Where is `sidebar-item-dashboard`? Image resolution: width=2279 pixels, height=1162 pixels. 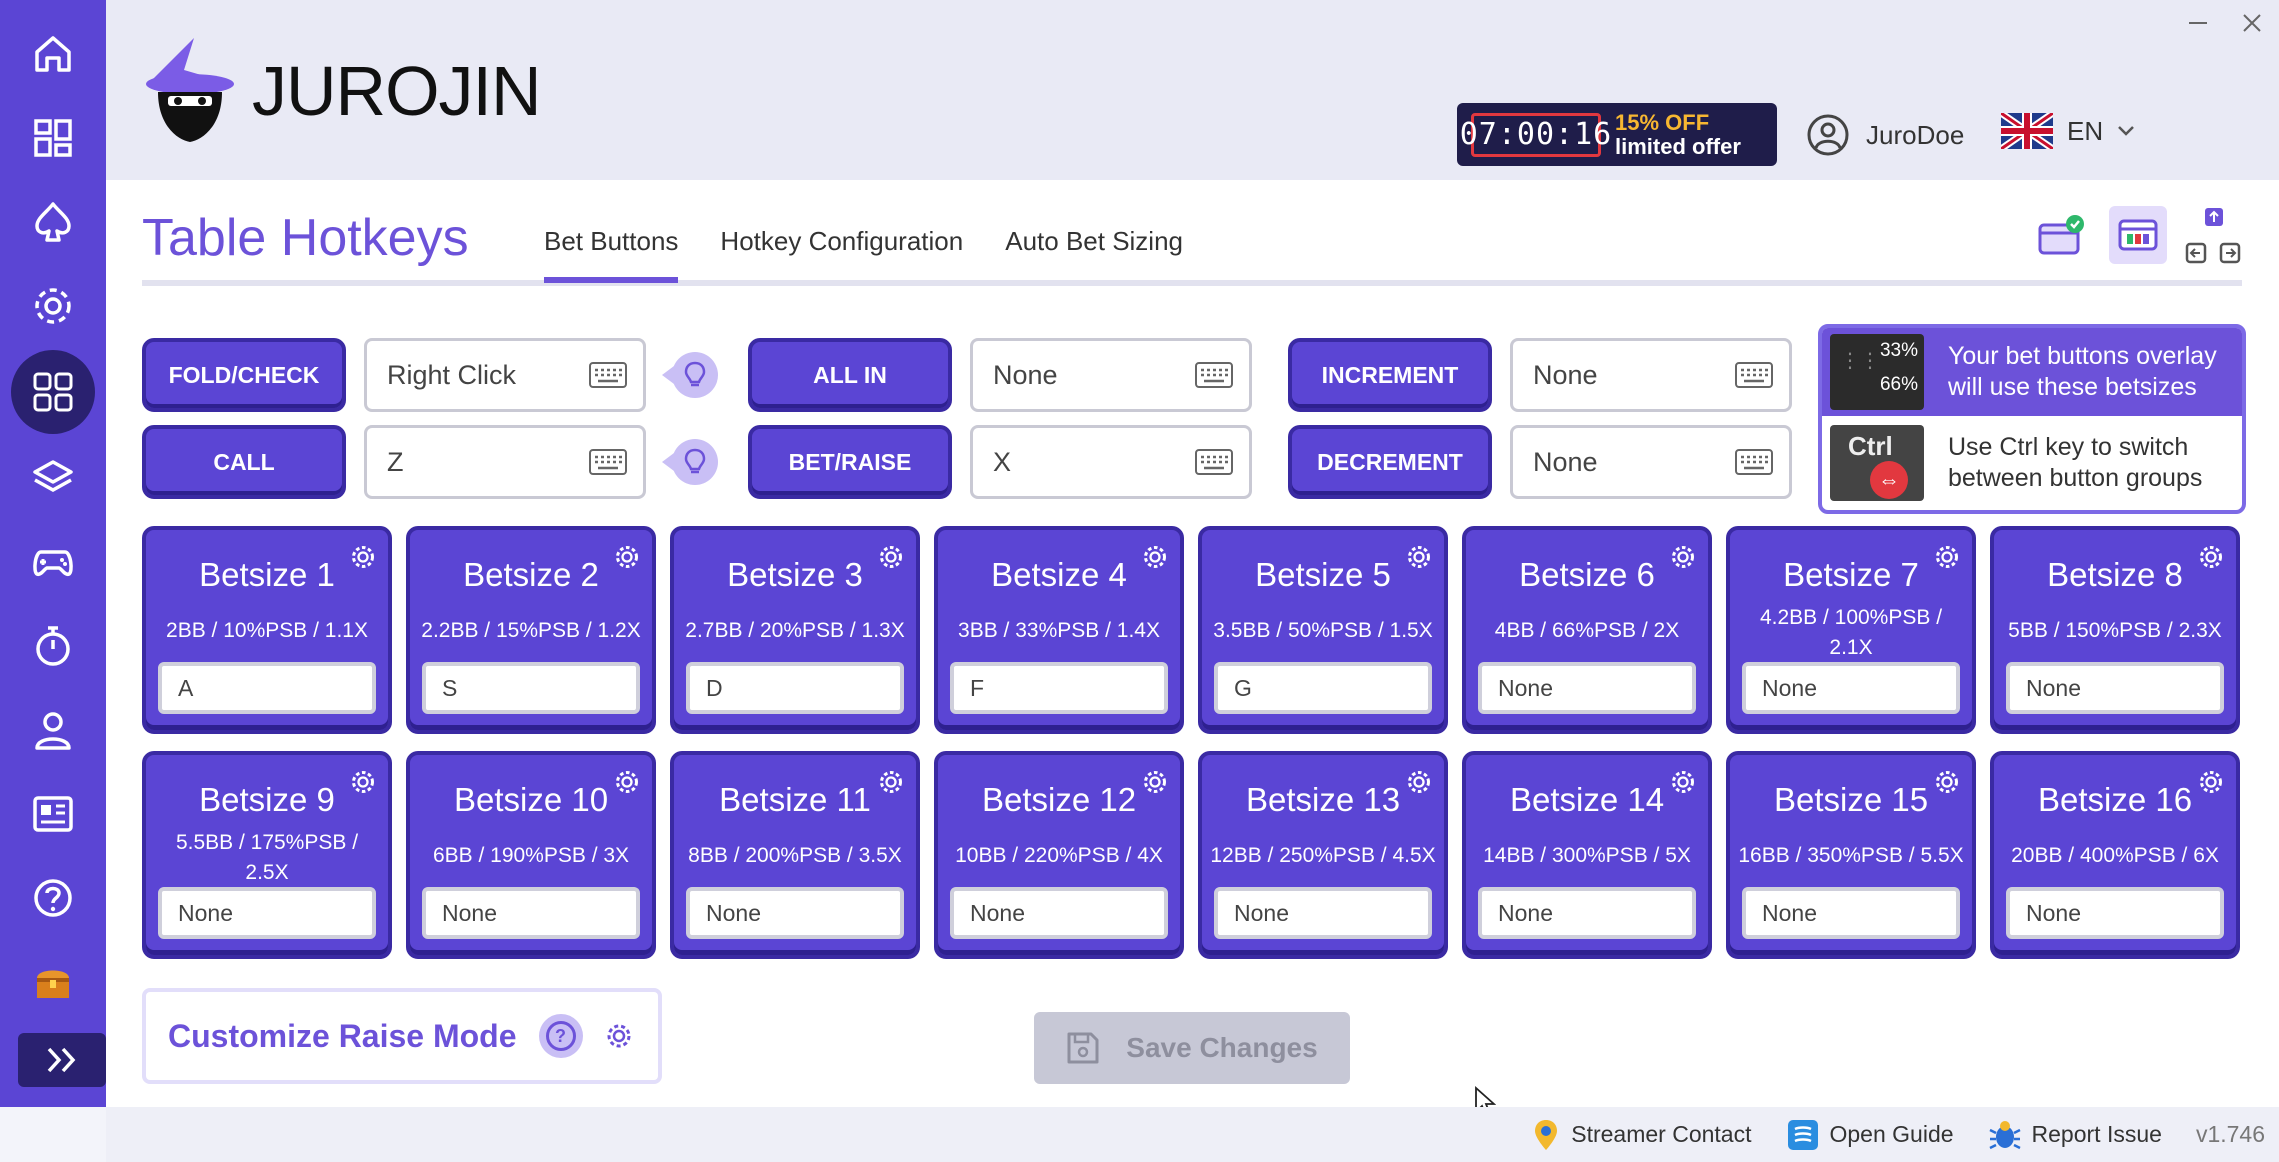
sidebar-item-dashboard is located at coordinates (53, 138).